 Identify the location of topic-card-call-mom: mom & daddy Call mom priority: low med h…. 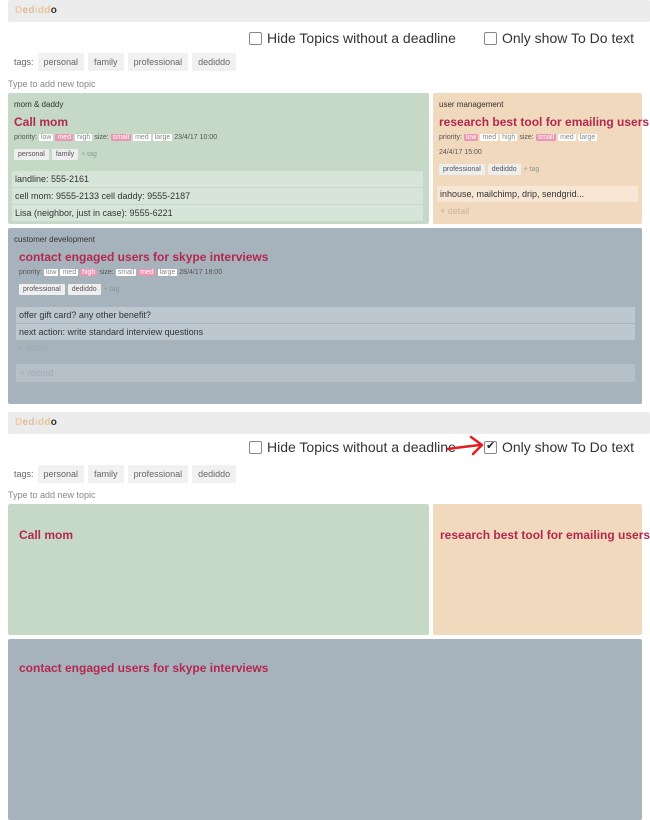
(218, 158).